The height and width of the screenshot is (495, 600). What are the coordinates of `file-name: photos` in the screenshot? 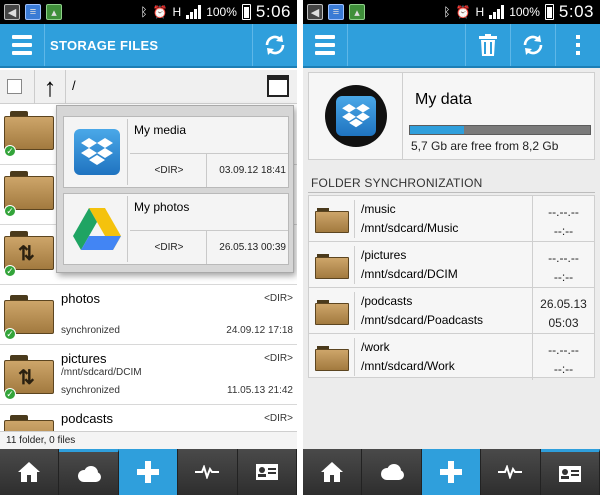 It's located at (81, 298).